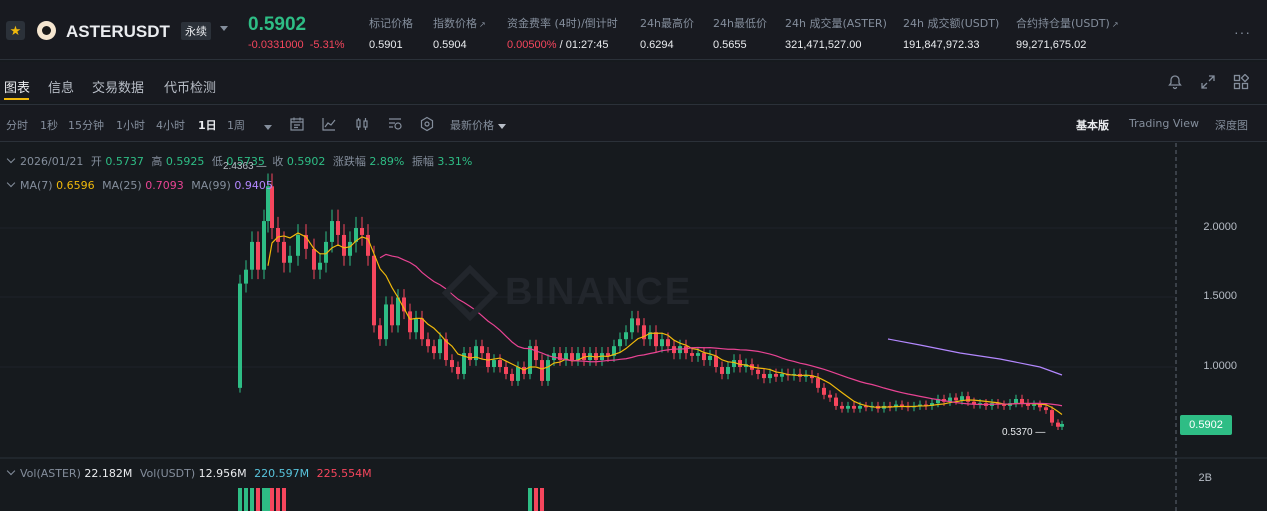  Describe the element at coordinates (327, 45) in the screenshot. I see `price-change-pct: -5.31%` at that location.